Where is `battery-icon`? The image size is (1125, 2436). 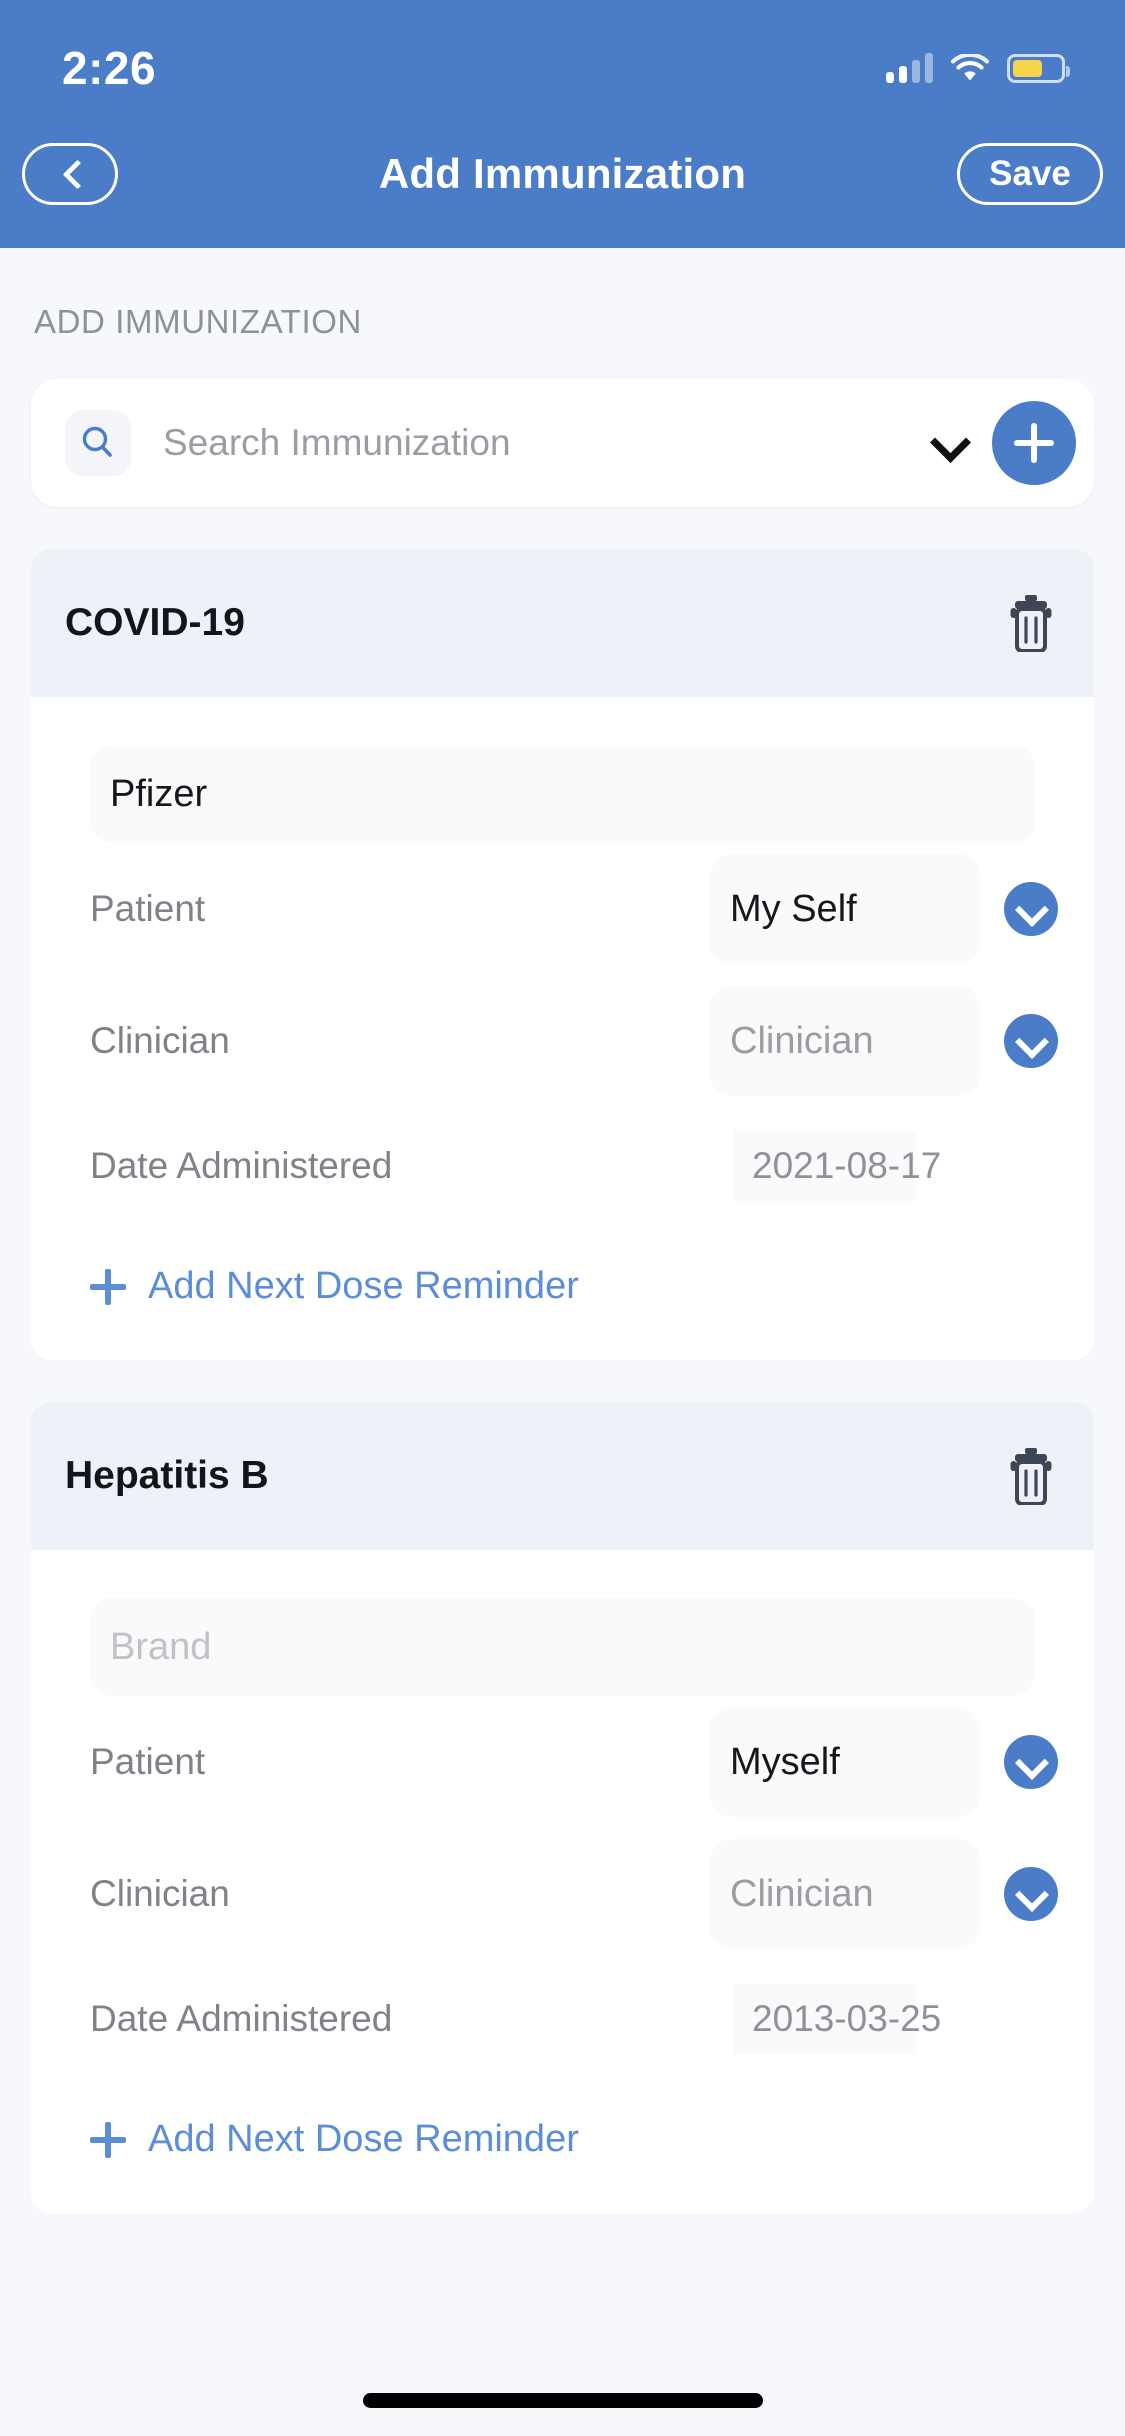
battery-icon is located at coordinates (1038, 68).